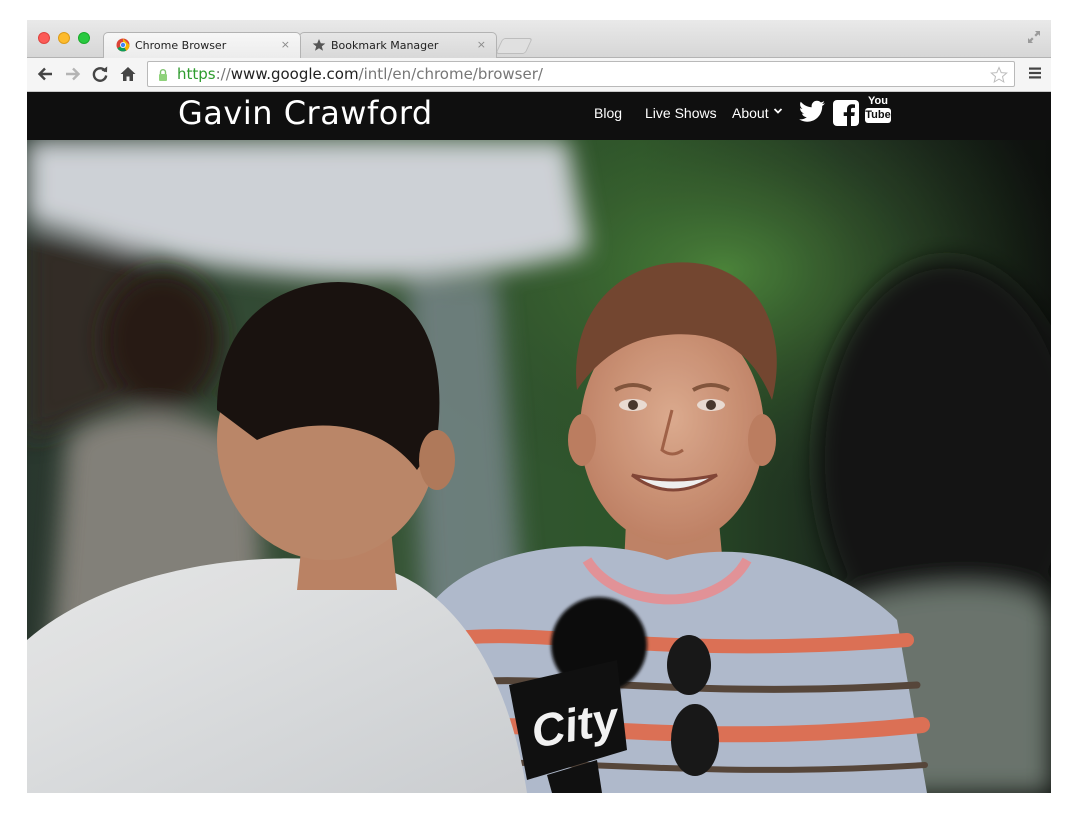 This screenshot has width=1070, height=814. I want to click on nav-link-about: About, so click(750, 113).